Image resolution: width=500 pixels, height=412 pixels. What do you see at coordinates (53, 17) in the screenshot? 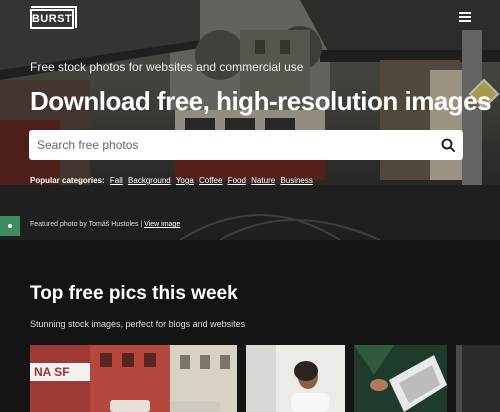
I see `burst-logo: BURST` at bounding box center [53, 17].